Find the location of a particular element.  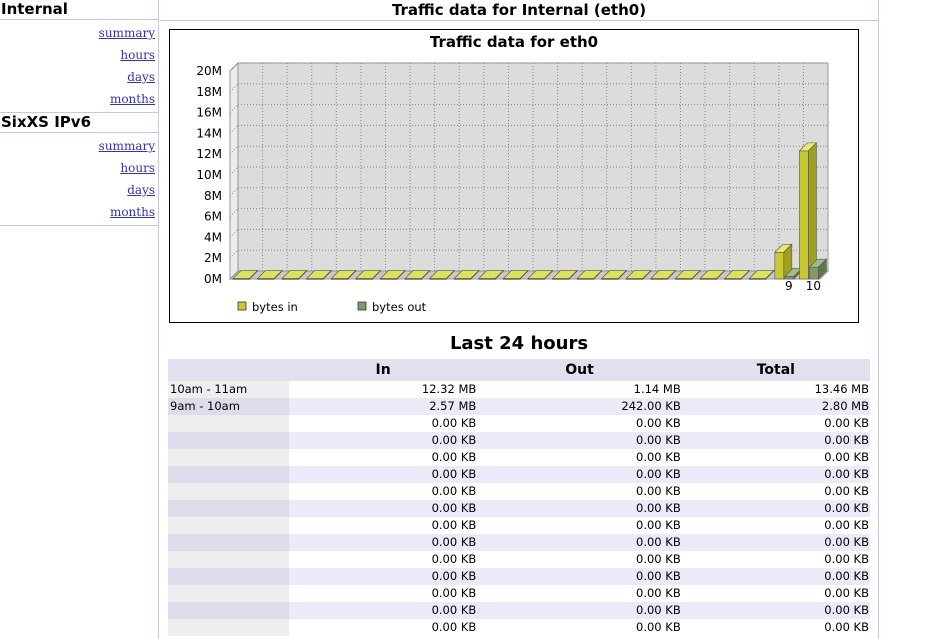

row-label: 9am - 10am is located at coordinates (228, 406).